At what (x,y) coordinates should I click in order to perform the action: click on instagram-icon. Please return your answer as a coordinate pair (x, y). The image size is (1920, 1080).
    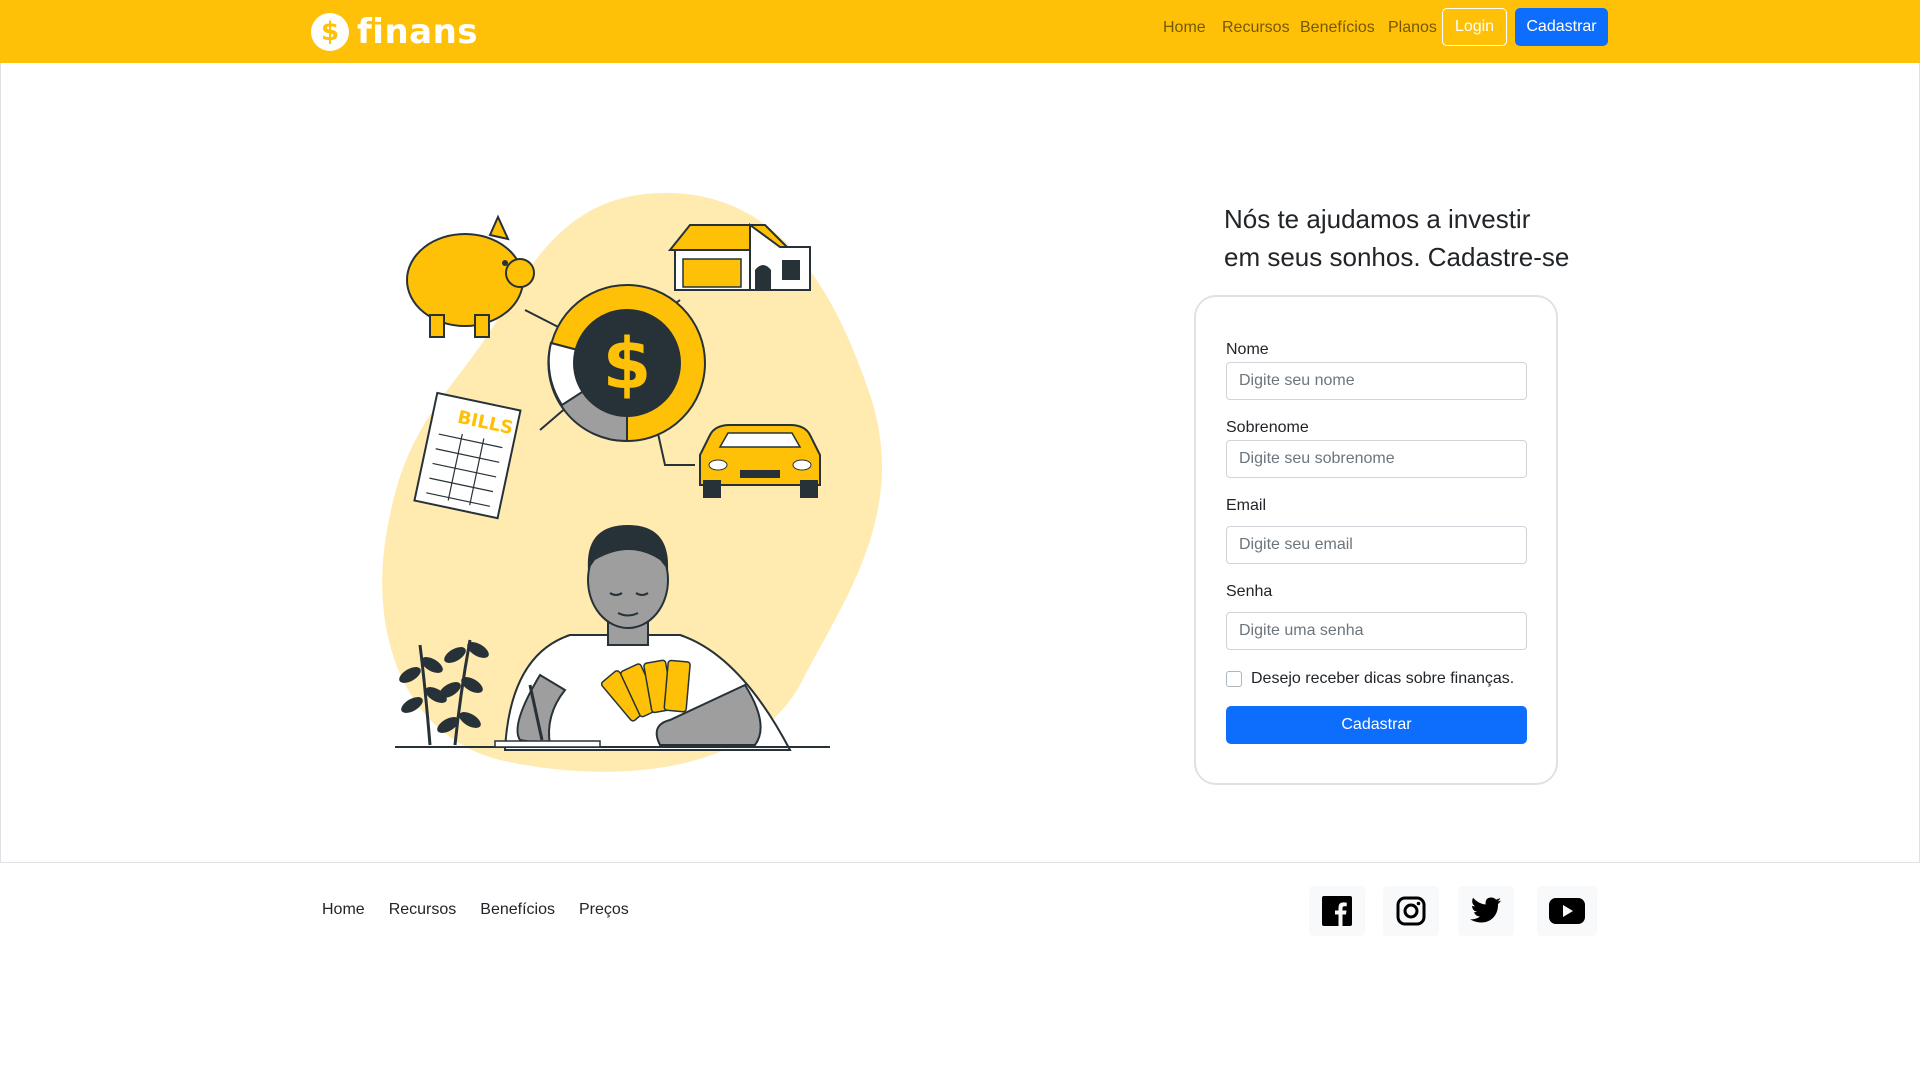
    Looking at the image, I should click on (1411, 911).